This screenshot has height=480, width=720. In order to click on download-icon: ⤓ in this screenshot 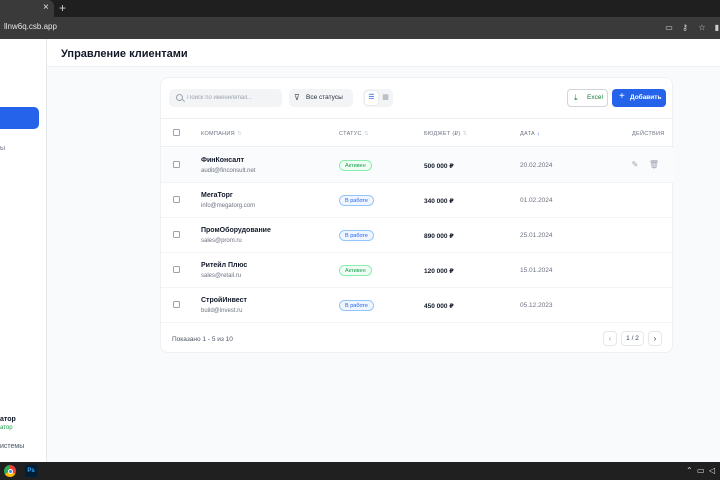, I will do `click(576, 97)`.